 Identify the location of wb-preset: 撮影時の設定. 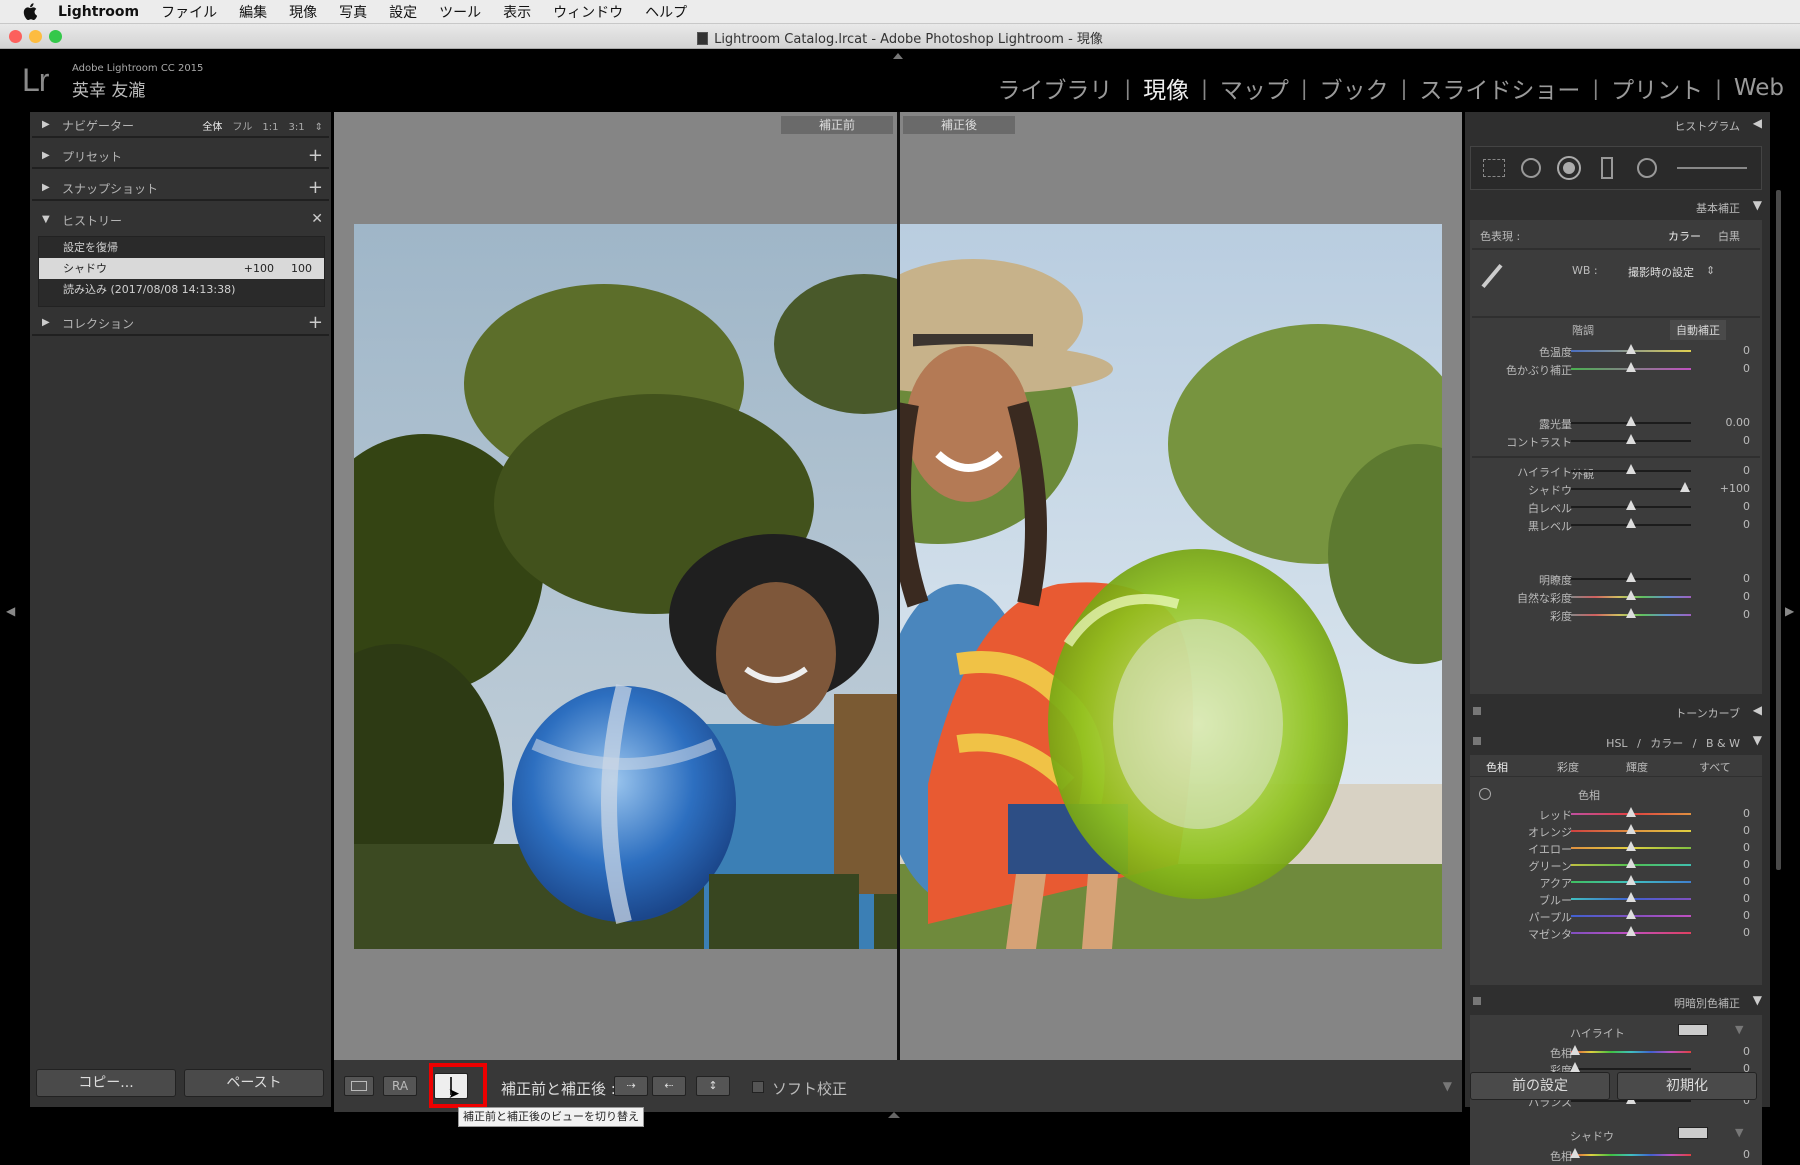
(1661, 272).